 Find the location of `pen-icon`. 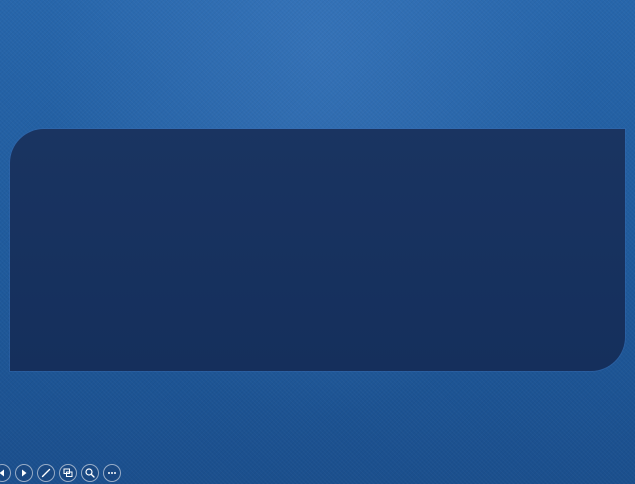

pen-icon is located at coordinates (46, 473).